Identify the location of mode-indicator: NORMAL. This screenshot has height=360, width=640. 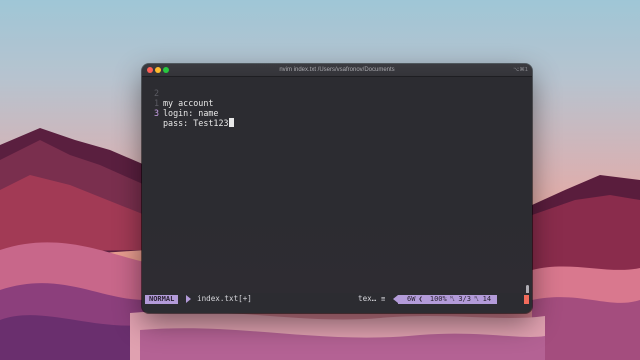
(162, 299).